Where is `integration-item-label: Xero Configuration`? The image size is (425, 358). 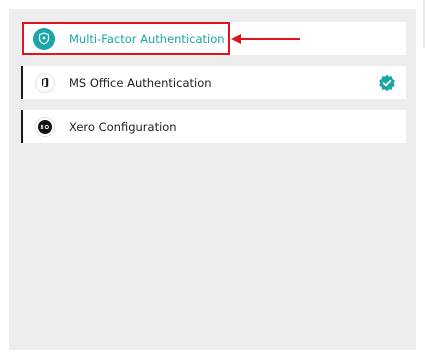
integration-item-label: Xero Configuration is located at coordinates (123, 126).